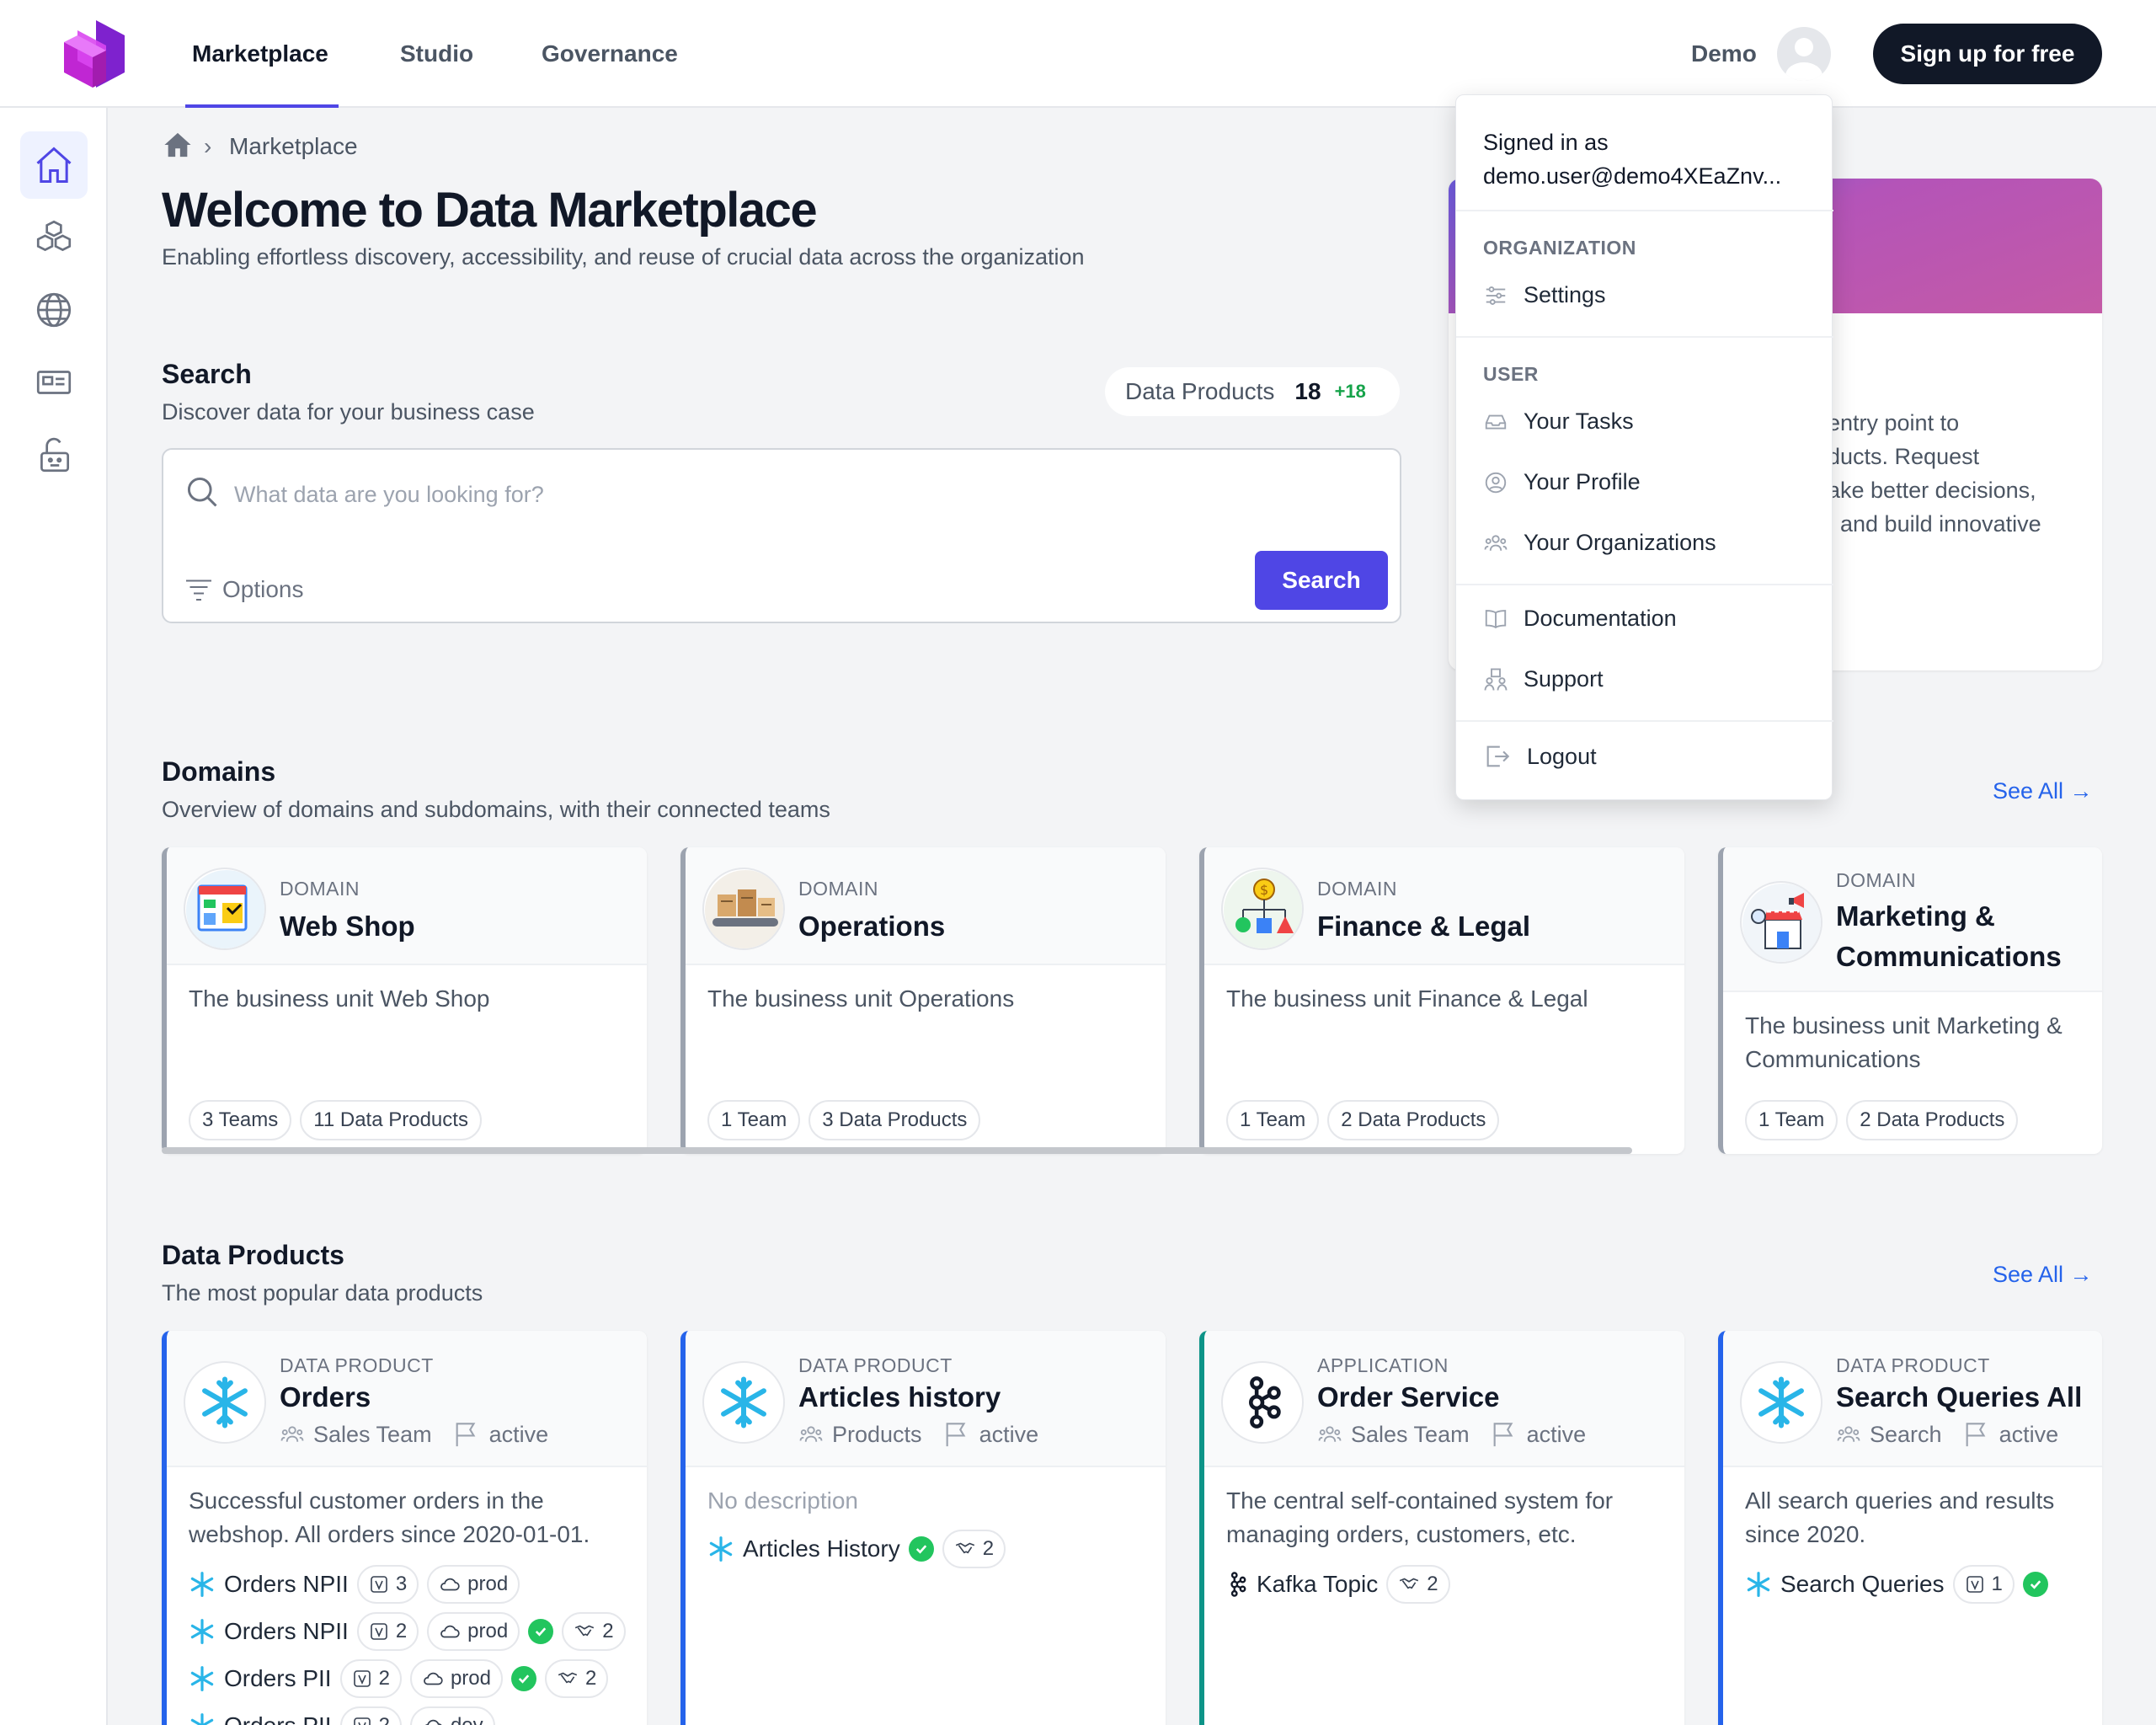 This screenshot has width=2156, height=1725. I want to click on menu-item-organizations: Your Organizations, so click(1599, 543).